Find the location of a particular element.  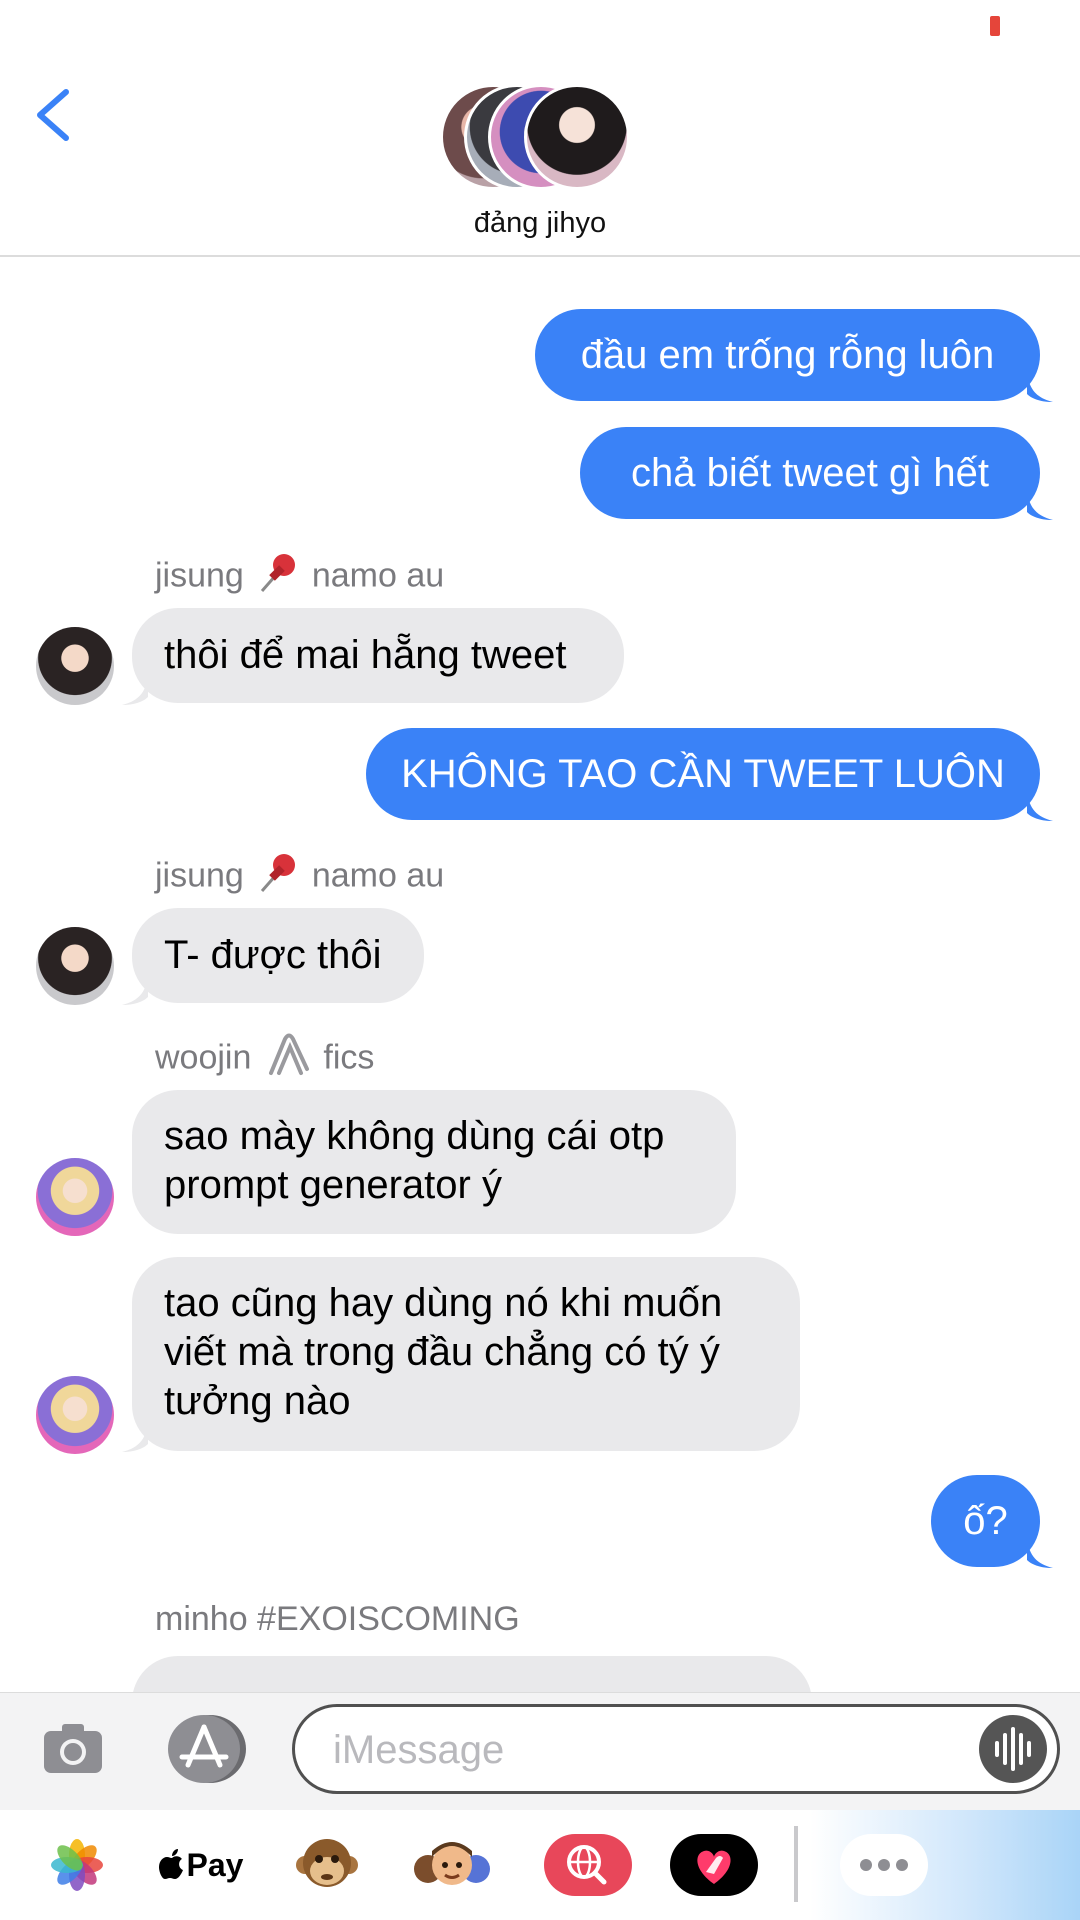

waveform-icon is located at coordinates (1013, 1749).